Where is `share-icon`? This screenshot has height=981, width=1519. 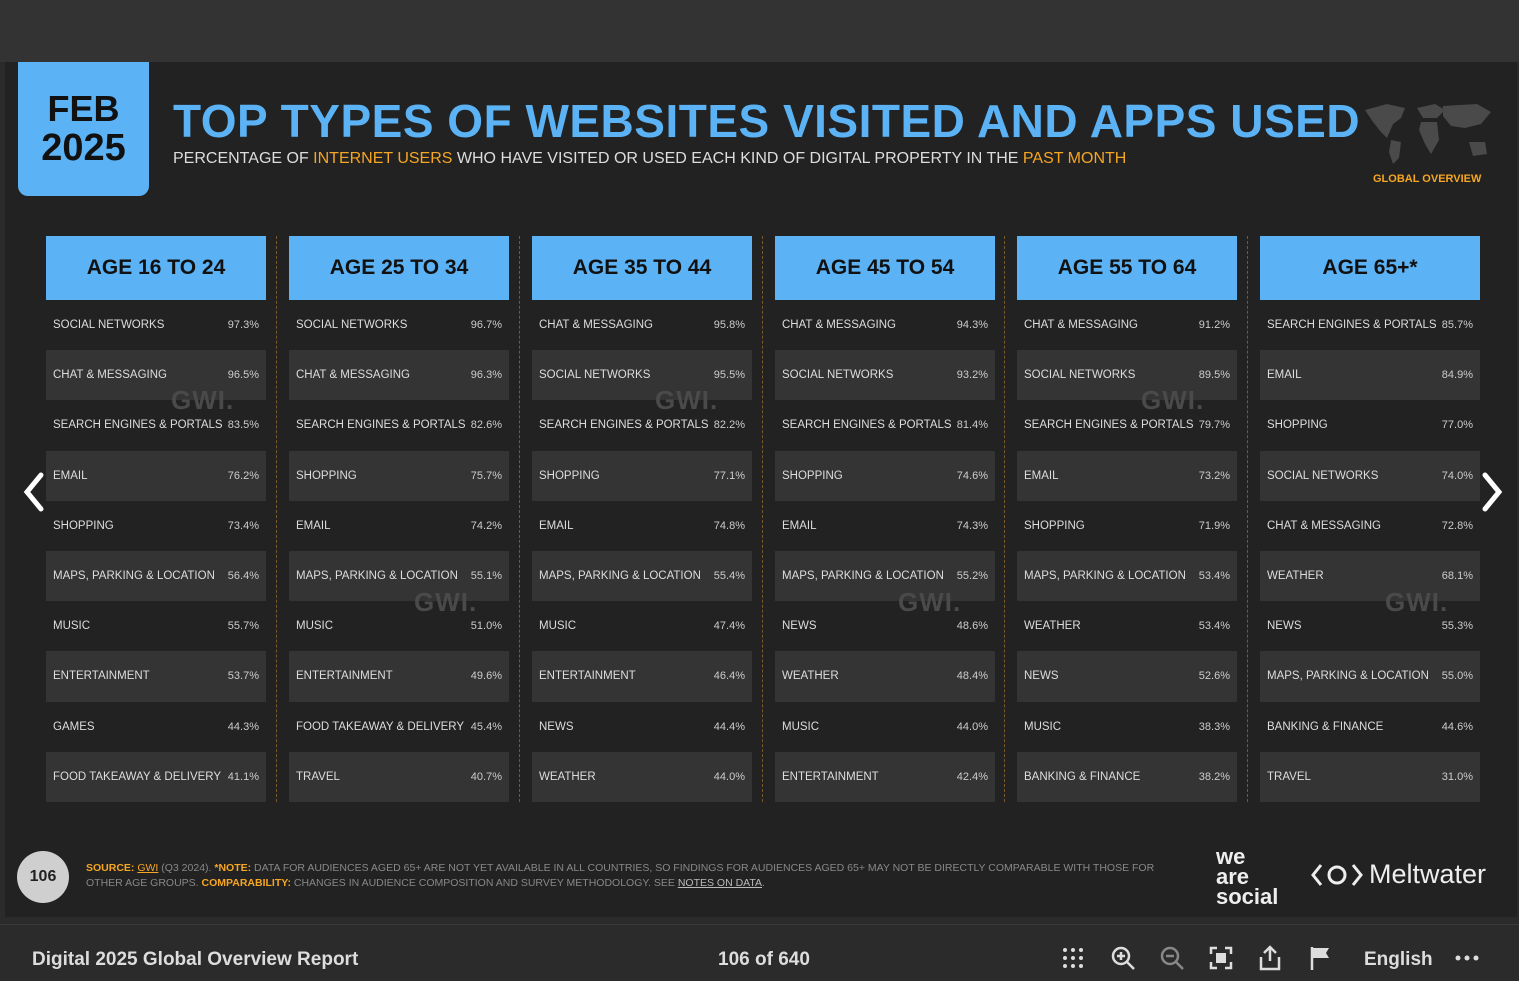
share-icon is located at coordinates (1270, 958).